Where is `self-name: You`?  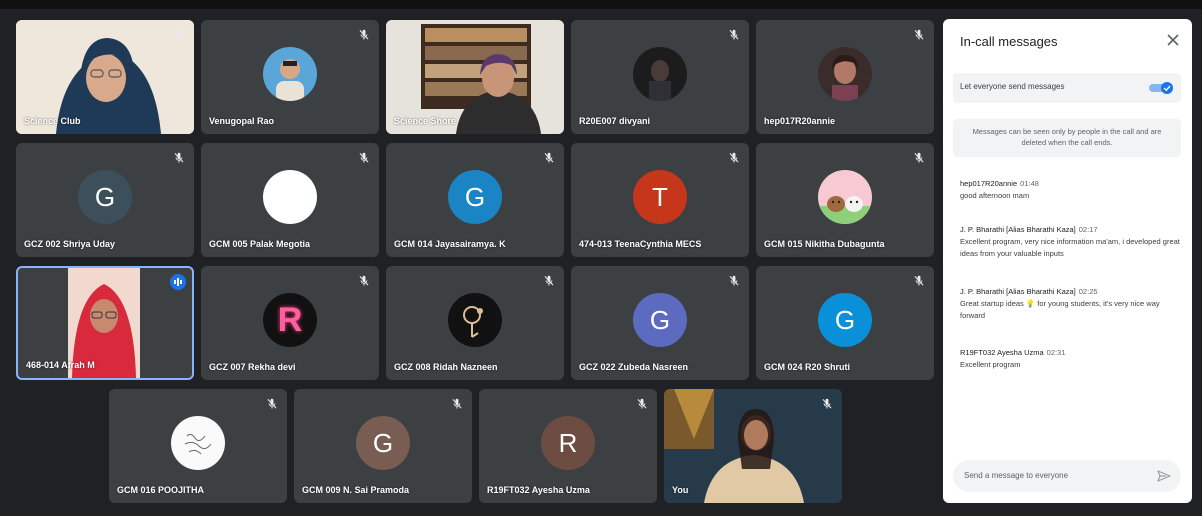 self-name: You is located at coordinates (680, 490).